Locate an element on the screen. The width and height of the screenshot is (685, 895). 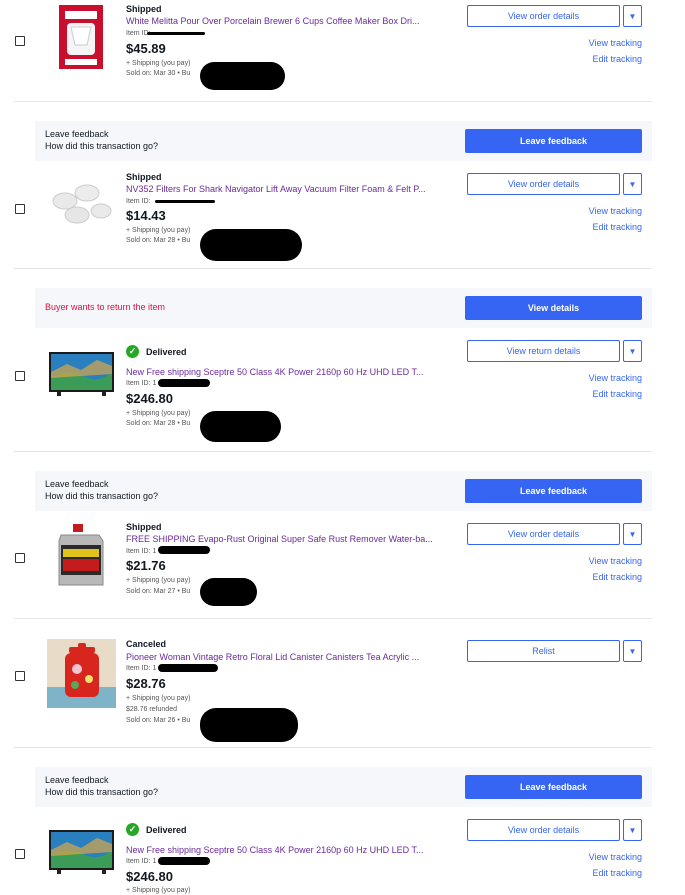
order-price: $45.89 is located at coordinates (146, 48).